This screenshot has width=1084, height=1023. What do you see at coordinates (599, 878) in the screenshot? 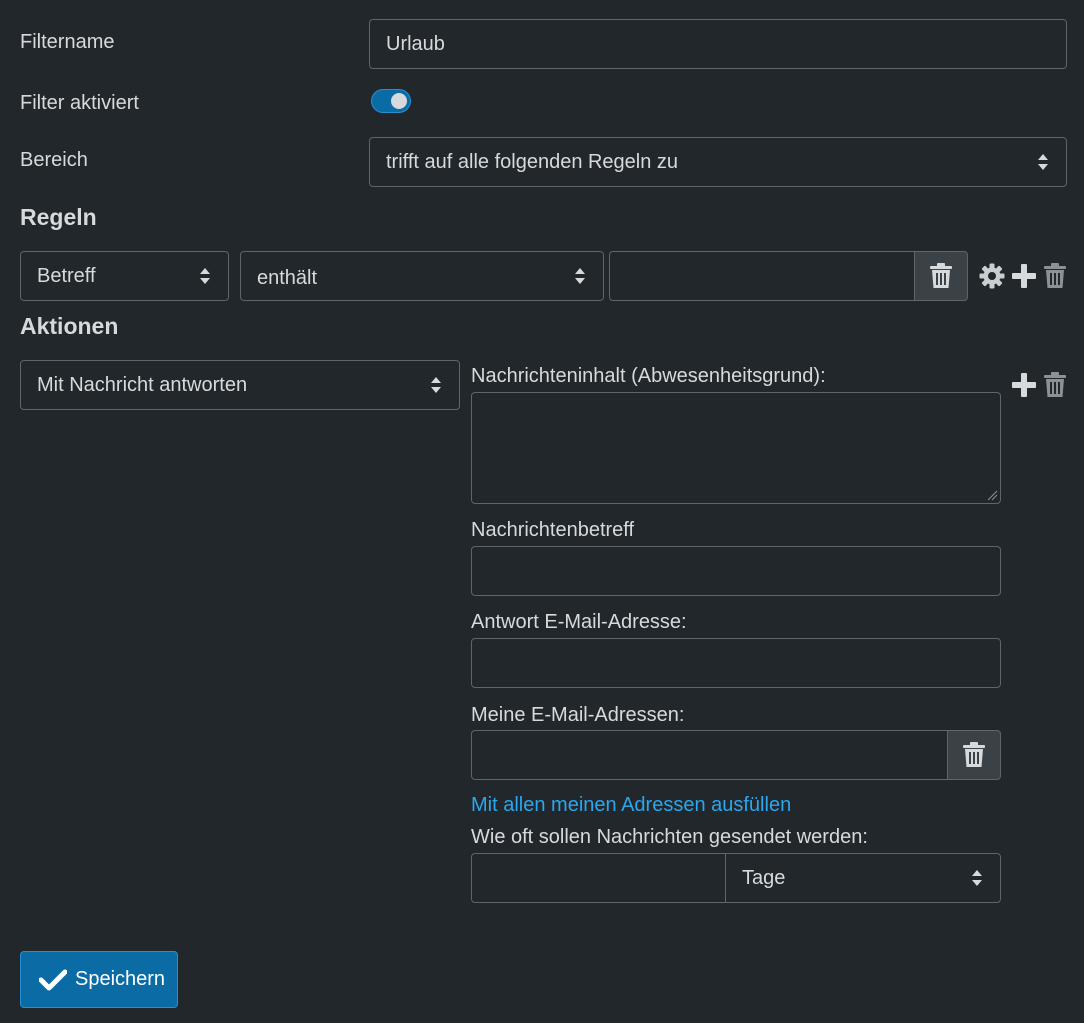
I see `frequency-input` at bounding box center [599, 878].